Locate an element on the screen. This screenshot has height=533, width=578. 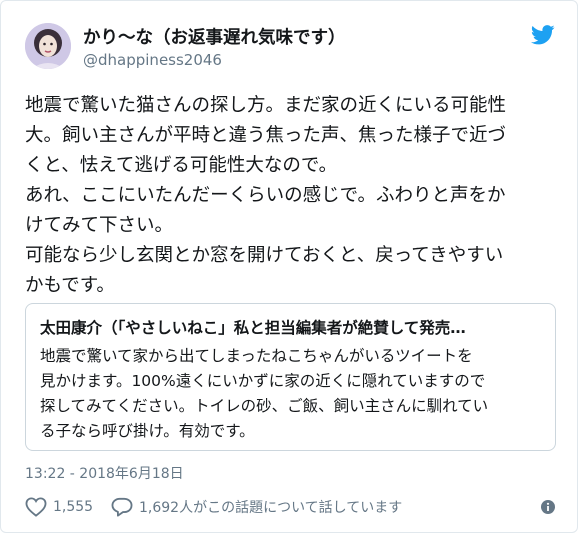
tweet-line: くと、怯えて逃げる可能性大なので。 is located at coordinates (181, 165).